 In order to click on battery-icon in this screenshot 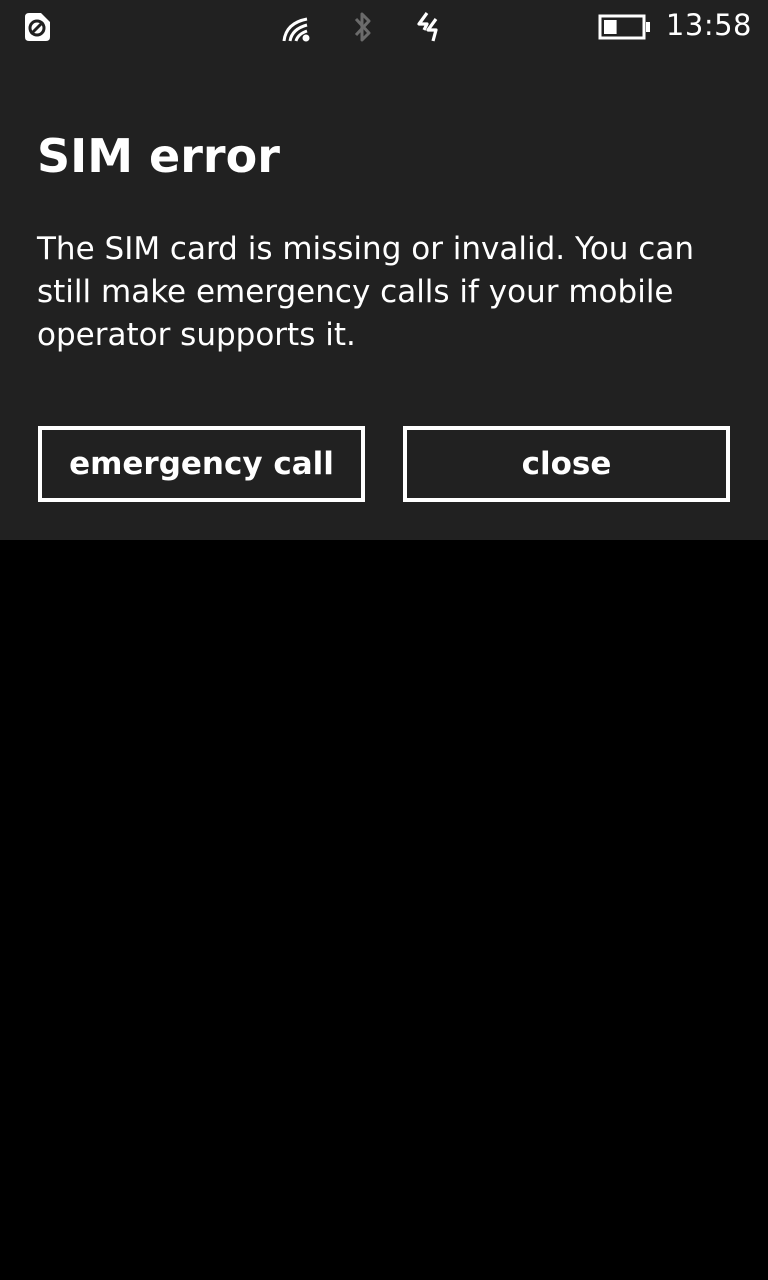, I will do `click(624, 27)`.